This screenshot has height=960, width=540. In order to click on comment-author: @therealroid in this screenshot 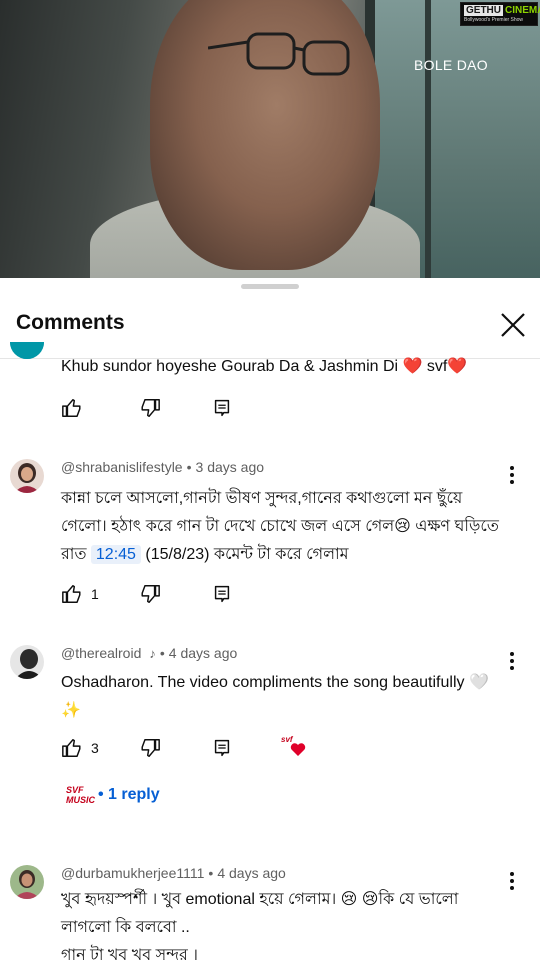, I will do `click(101, 653)`.